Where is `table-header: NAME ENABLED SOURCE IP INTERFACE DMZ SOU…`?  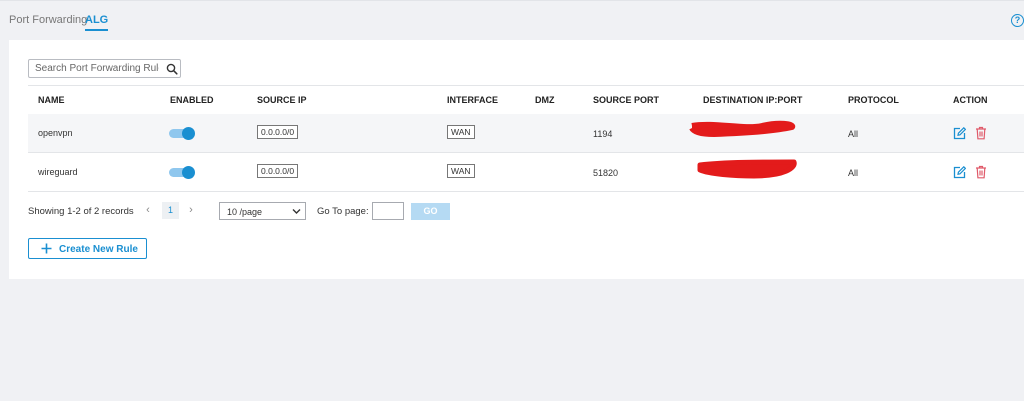
table-header: NAME ENABLED SOURCE IP INTERFACE DMZ SOU… is located at coordinates (526, 100).